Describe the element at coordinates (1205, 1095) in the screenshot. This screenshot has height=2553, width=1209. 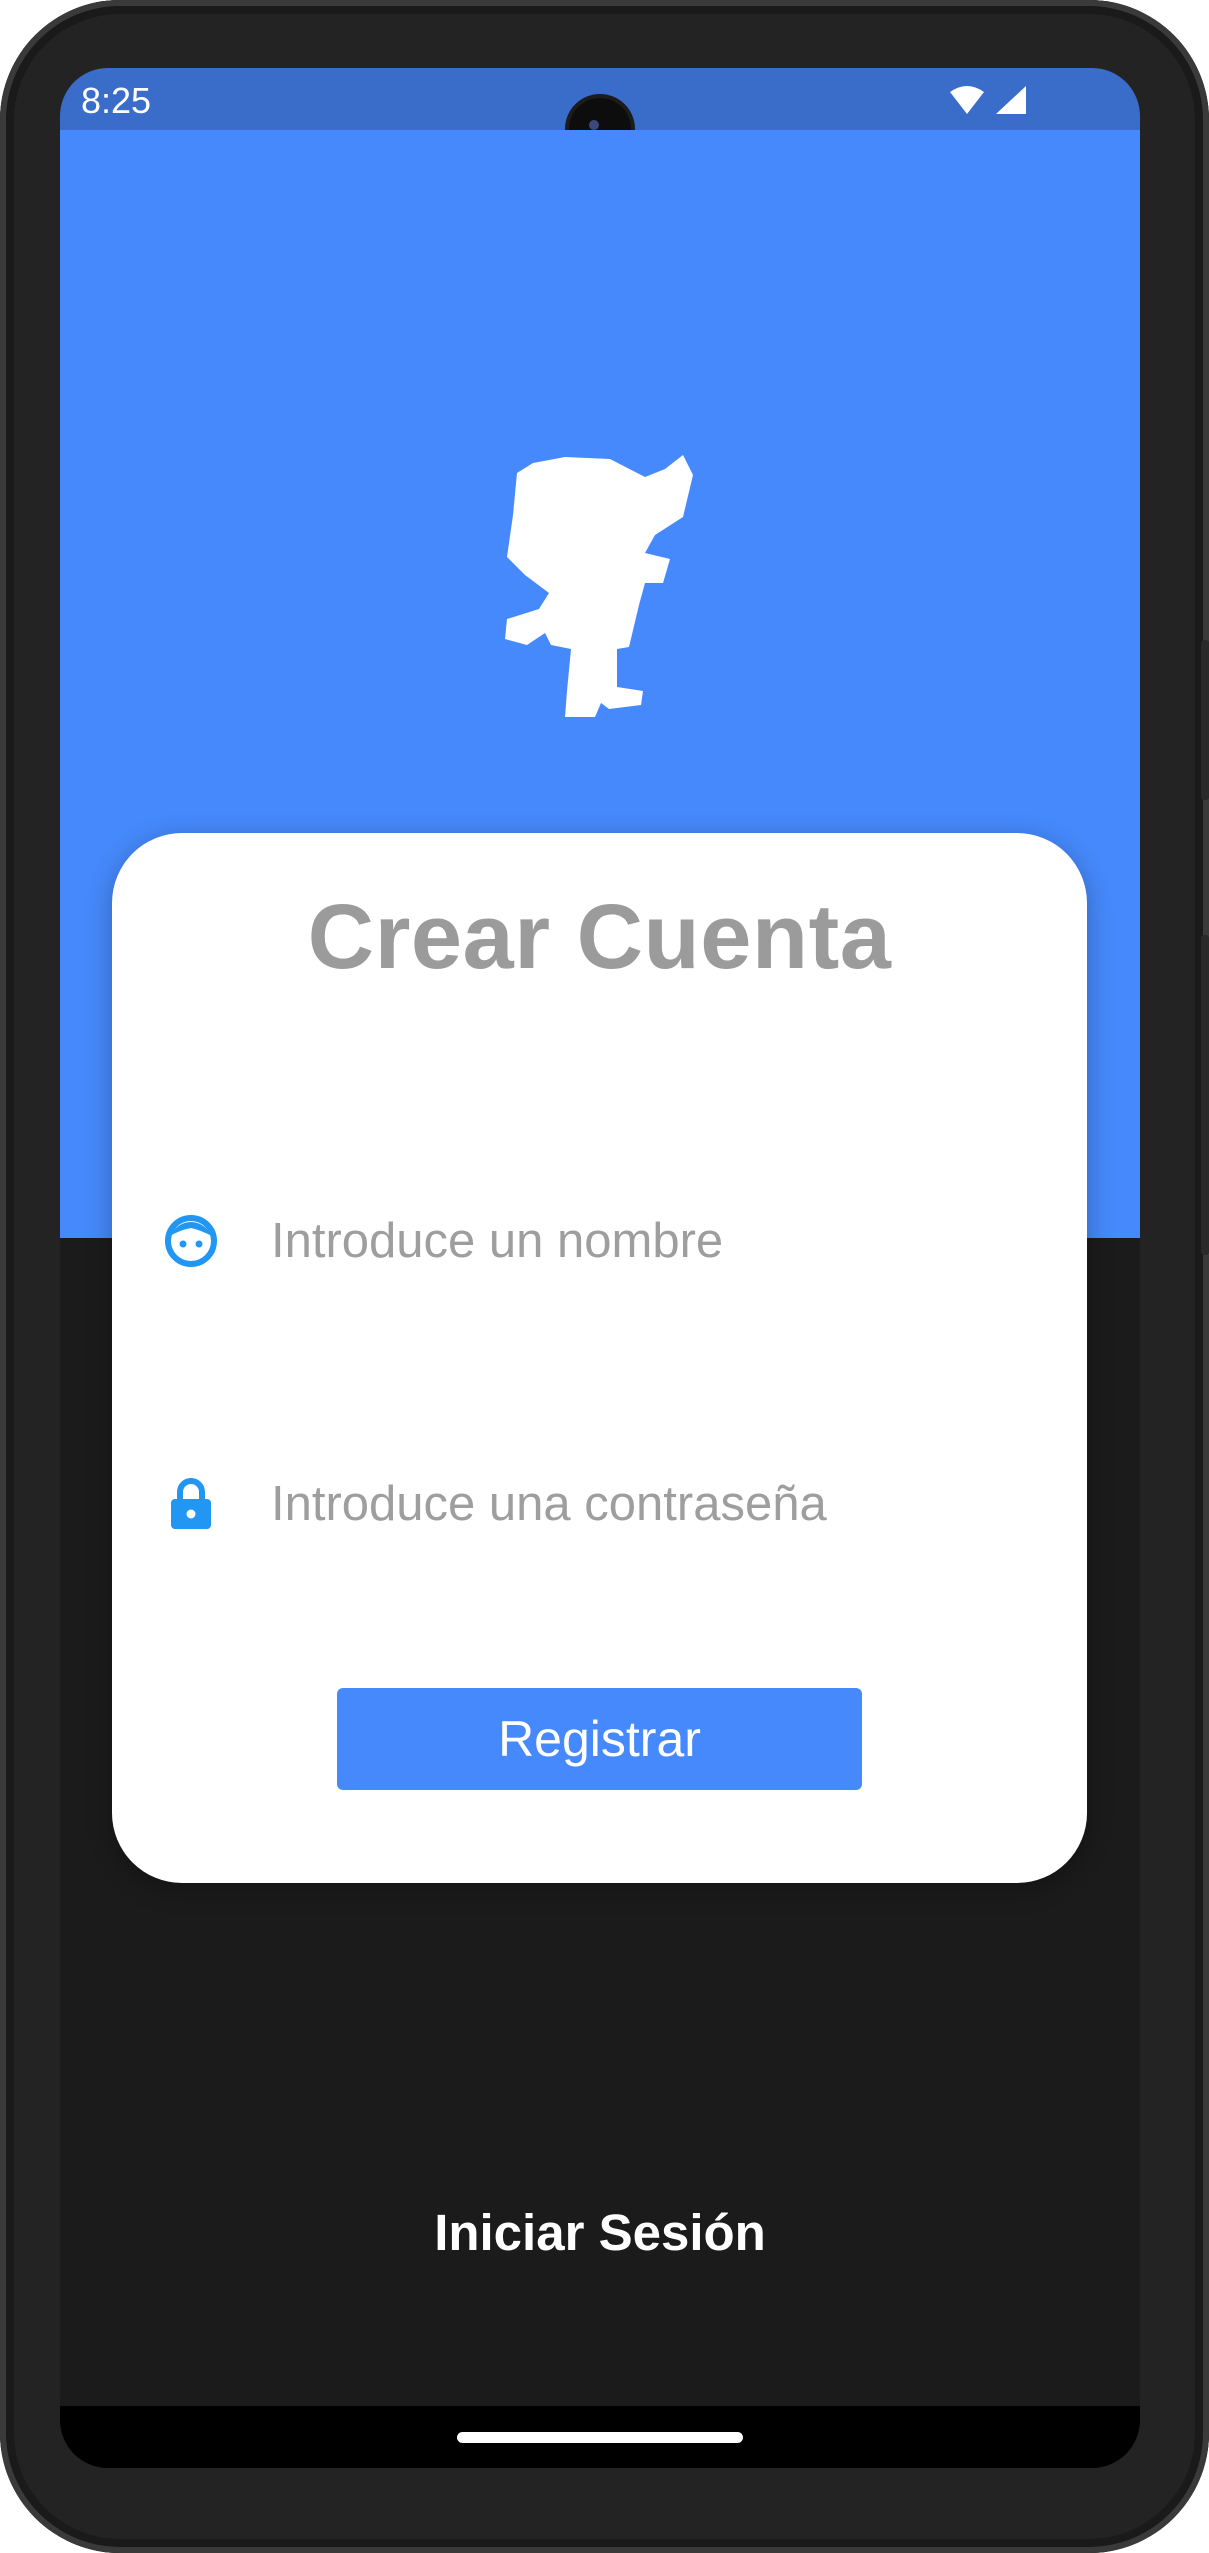
I see `volume-button` at that location.